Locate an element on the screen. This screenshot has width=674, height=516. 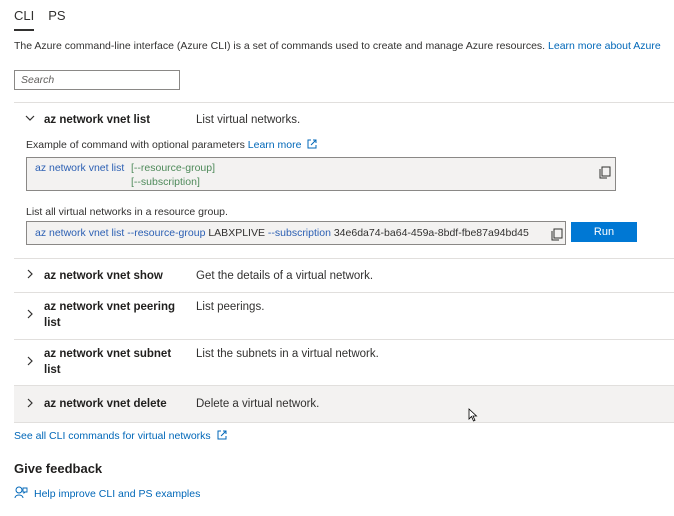
tab-cli: CLI is located at coordinates (24, 18).